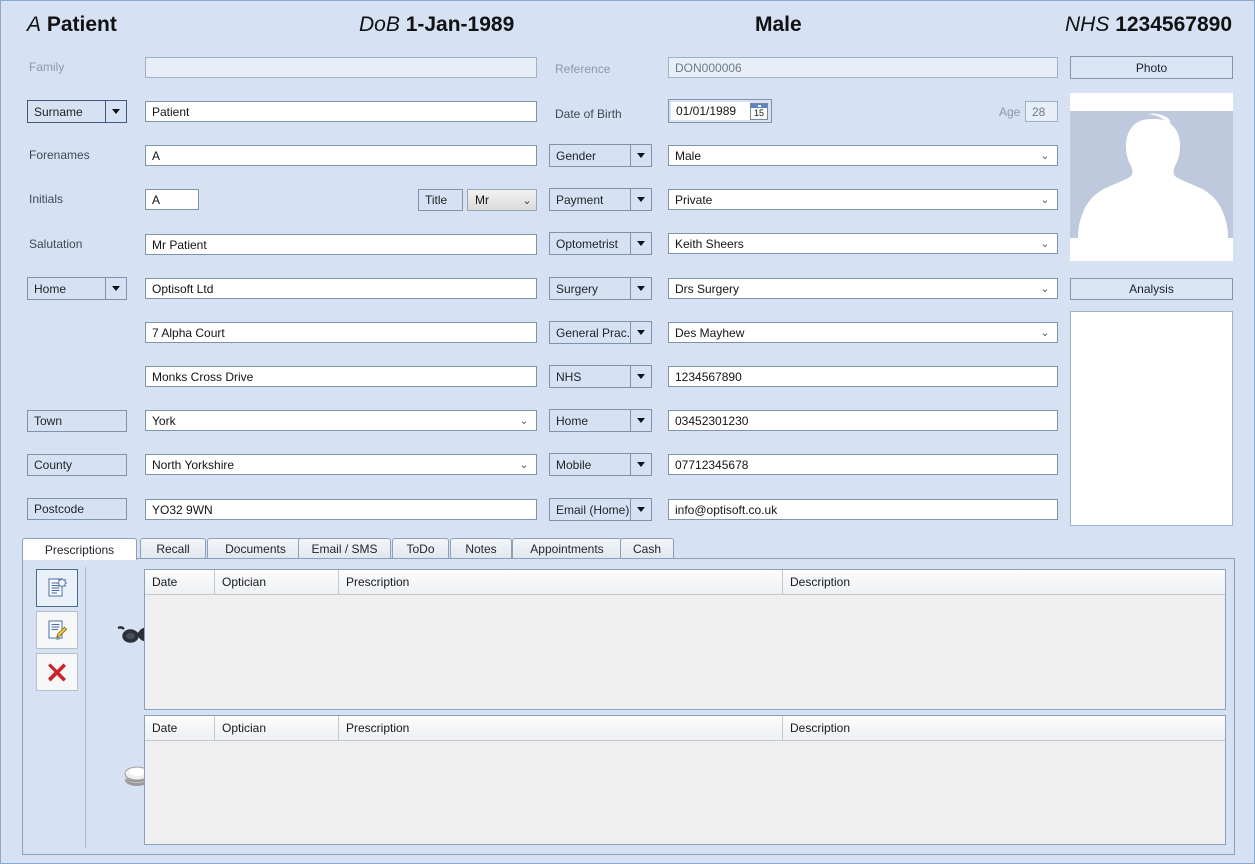 Image resolution: width=1255 pixels, height=864 pixels. I want to click on photo-button: Photo, so click(1151, 67).